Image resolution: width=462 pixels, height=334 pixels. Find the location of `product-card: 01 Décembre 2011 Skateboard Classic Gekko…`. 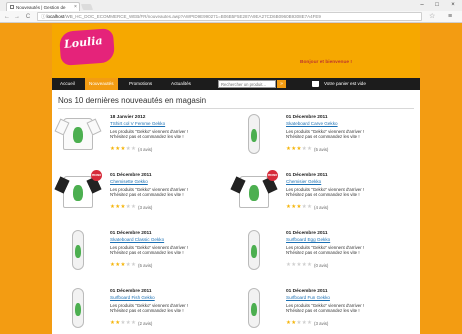

product-card: 01 Décembre 2011 Skateboard Classic Gekko… is located at coordinates (145, 254).